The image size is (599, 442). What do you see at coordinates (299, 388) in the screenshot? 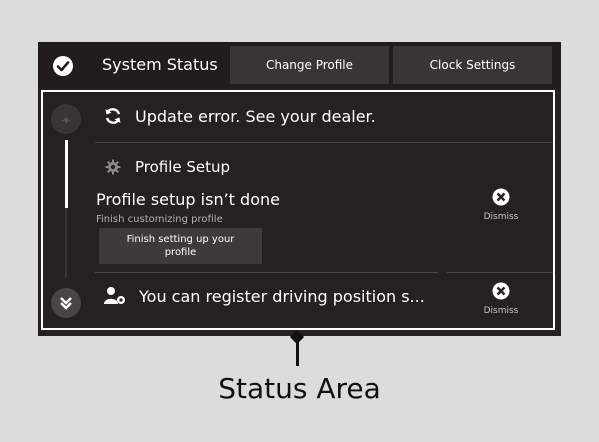
I see `status-area-caption: Status Area` at bounding box center [299, 388].